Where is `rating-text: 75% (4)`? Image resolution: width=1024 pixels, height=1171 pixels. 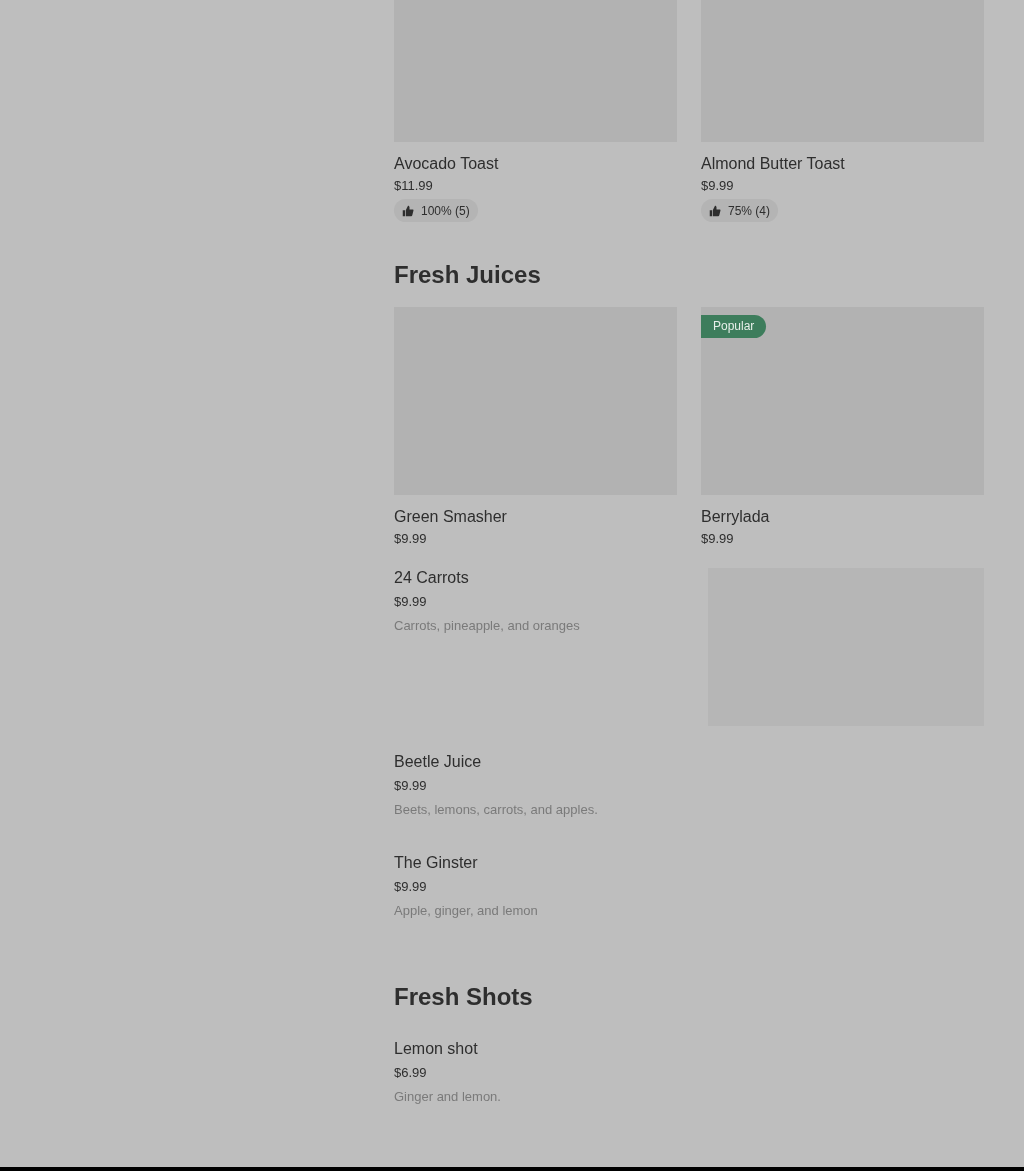 rating-text: 75% (4) is located at coordinates (749, 211).